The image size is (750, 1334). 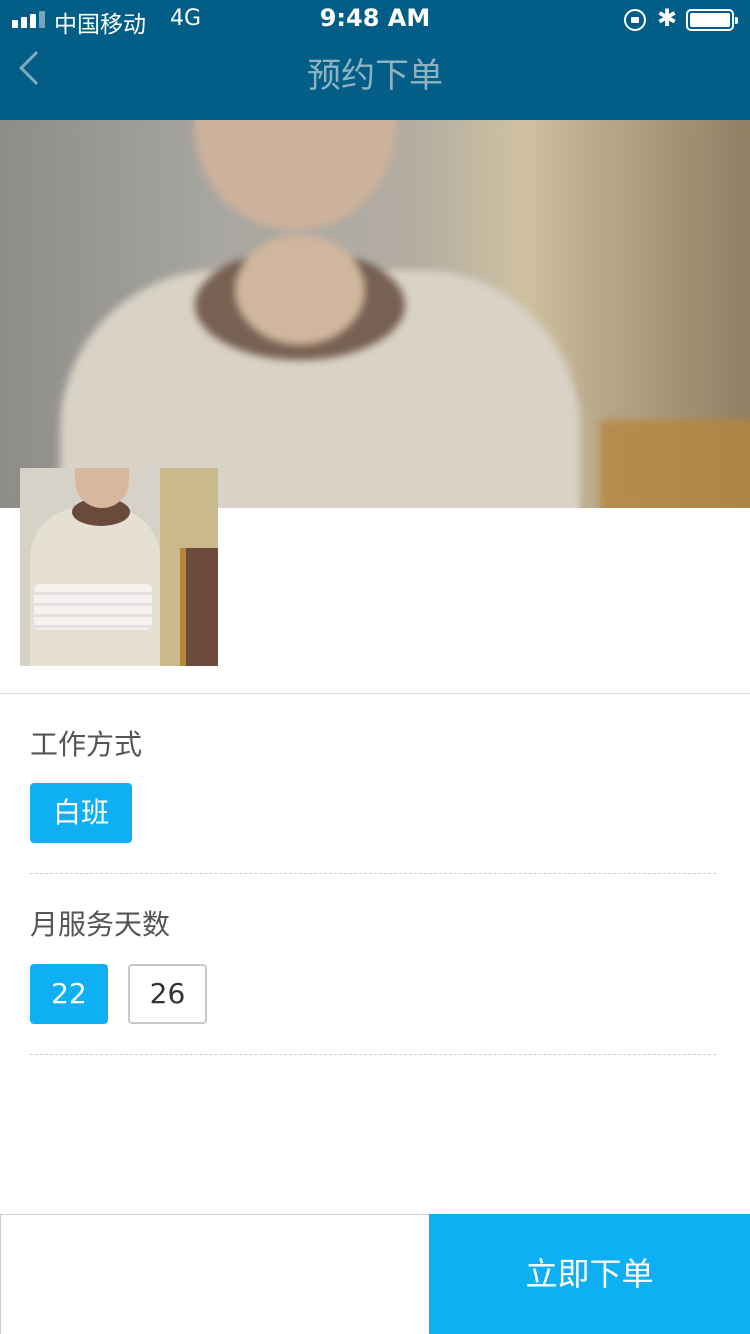 What do you see at coordinates (667, 18) in the screenshot?
I see `bluetooth-icon: ✱` at bounding box center [667, 18].